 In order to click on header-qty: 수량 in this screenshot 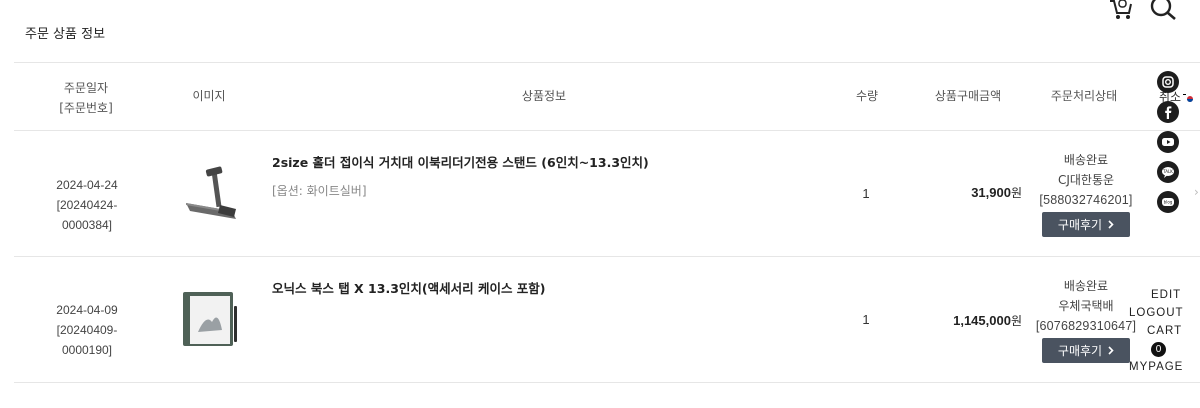, I will do `click(867, 96)`.